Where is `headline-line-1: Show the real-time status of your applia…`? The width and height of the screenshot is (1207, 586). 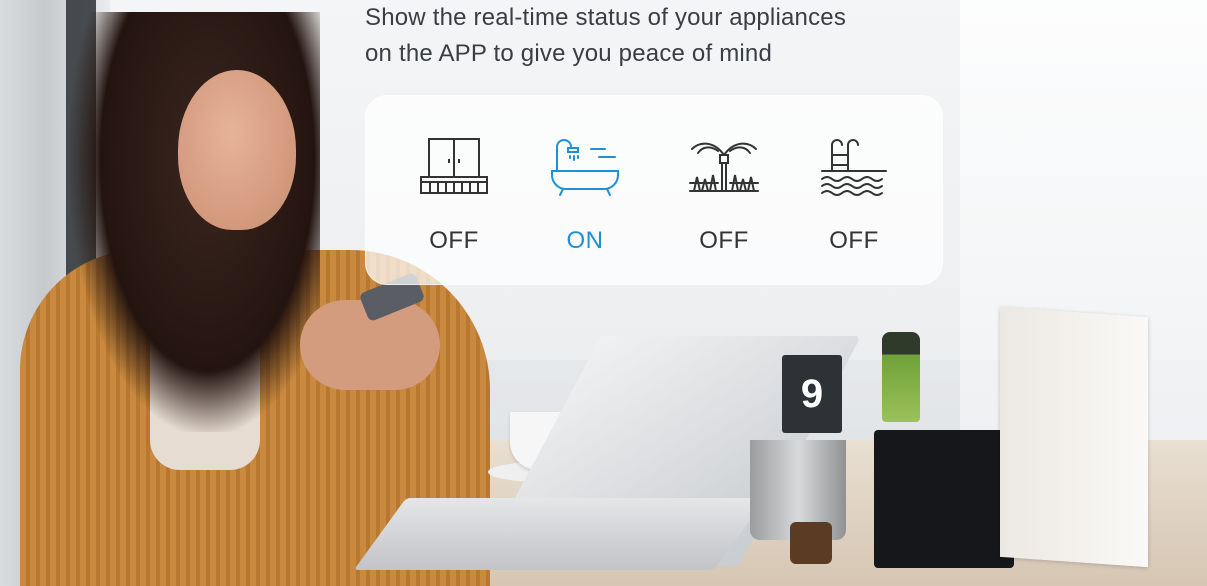
headline-line-1: Show the real-time status of your applia… is located at coordinates (606, 17).